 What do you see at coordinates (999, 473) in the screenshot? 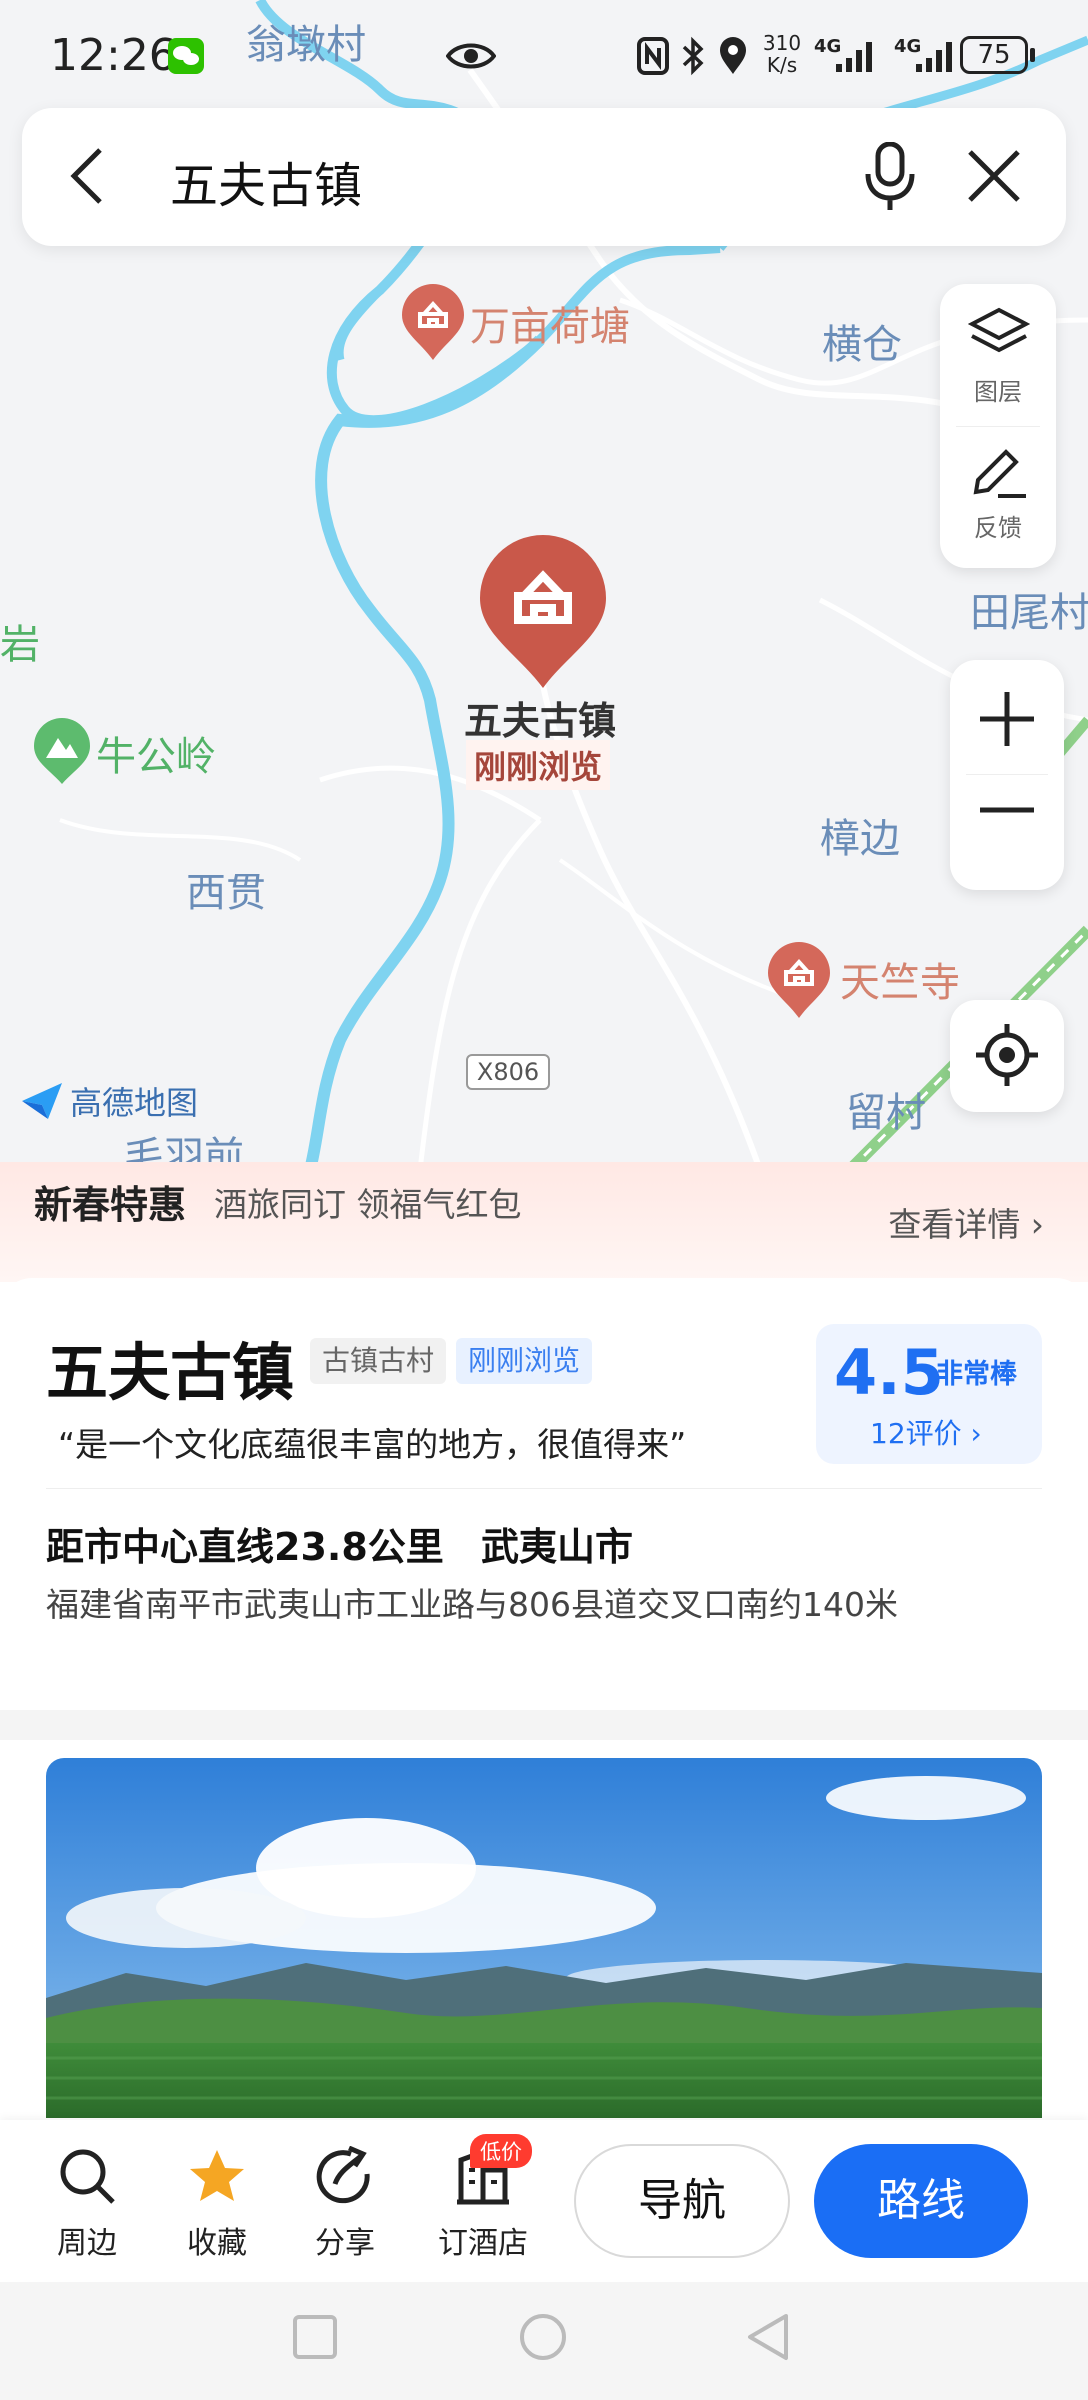
I see `pencil-icon` at bounding box center [999, 473].